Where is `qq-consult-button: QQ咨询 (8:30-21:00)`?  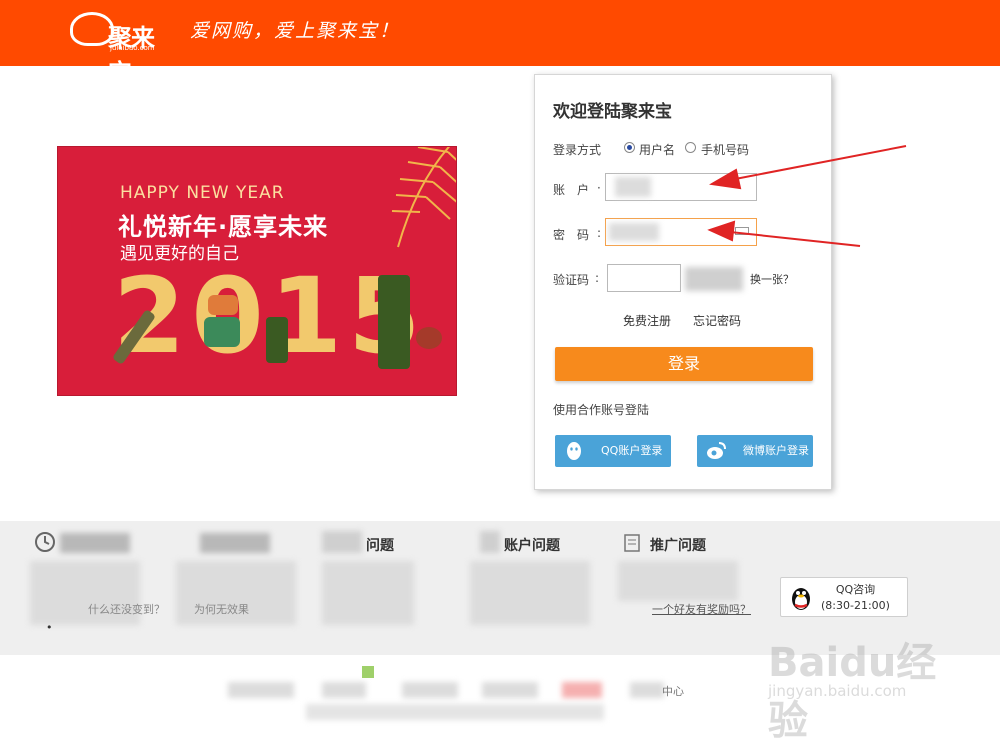 qq-consult-button: QQ咨询 (8:30-21:00) is located at coordinates (844, 597).